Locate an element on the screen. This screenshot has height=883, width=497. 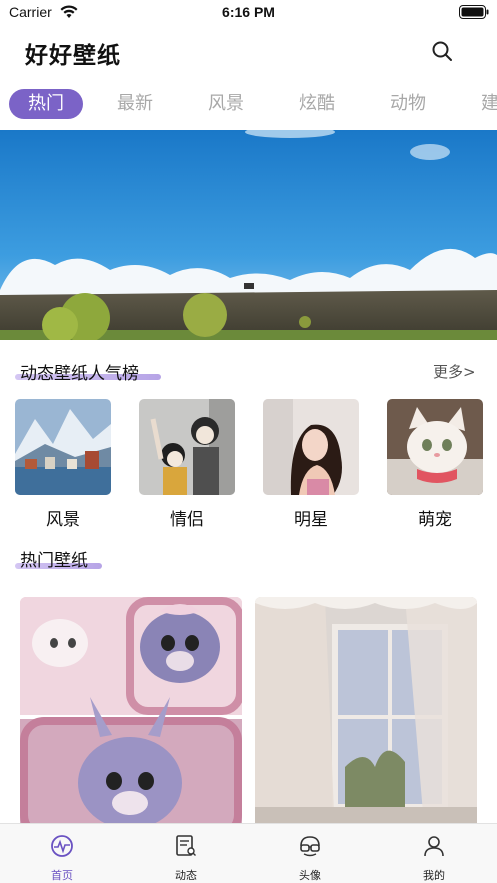
bottom-nav: 首页 动态 头像 我的 is located at coordinates (248, 853).